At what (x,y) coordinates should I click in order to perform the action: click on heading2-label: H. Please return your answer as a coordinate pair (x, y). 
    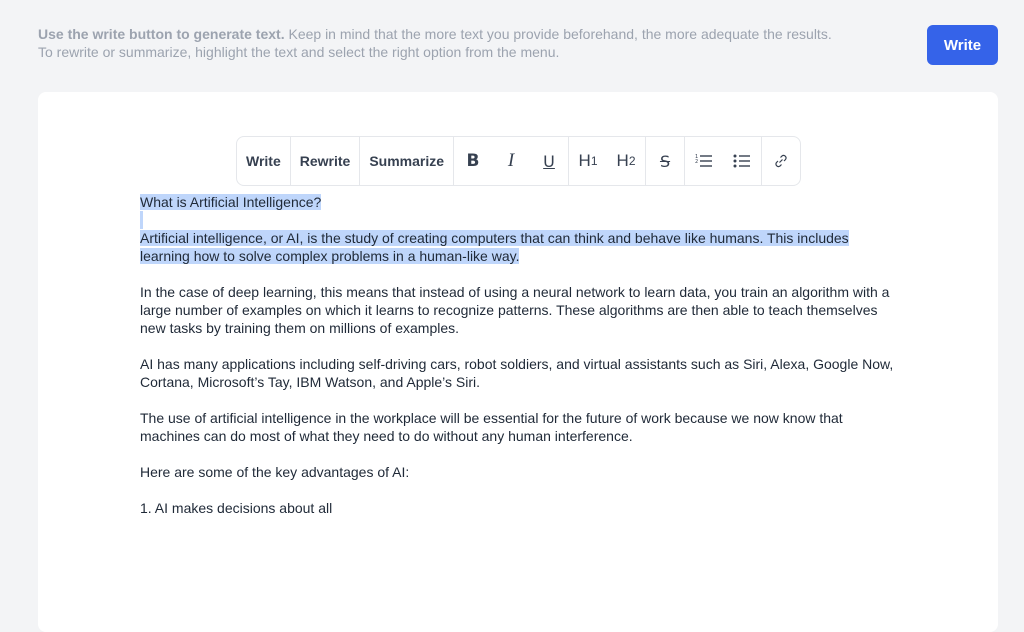
    Looking at the image, I should click on (622, 160).